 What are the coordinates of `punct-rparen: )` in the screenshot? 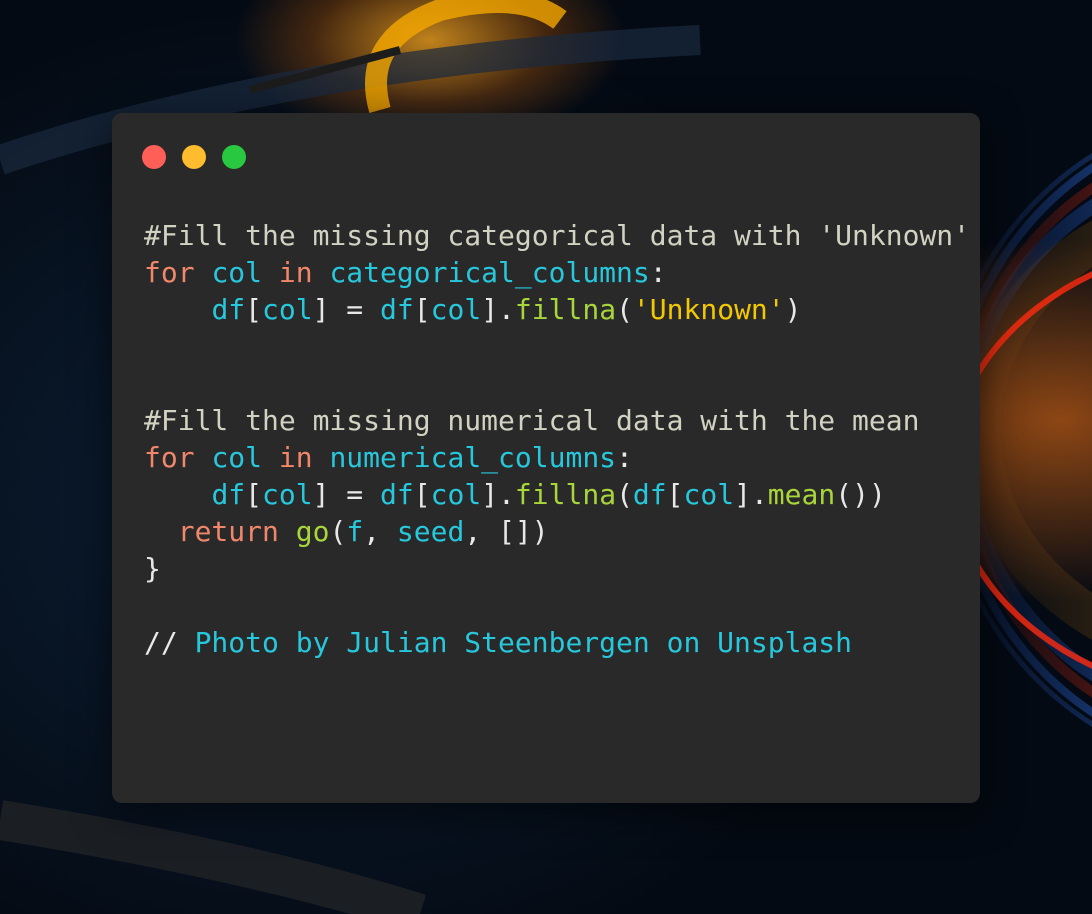 It's located at (793, 309).